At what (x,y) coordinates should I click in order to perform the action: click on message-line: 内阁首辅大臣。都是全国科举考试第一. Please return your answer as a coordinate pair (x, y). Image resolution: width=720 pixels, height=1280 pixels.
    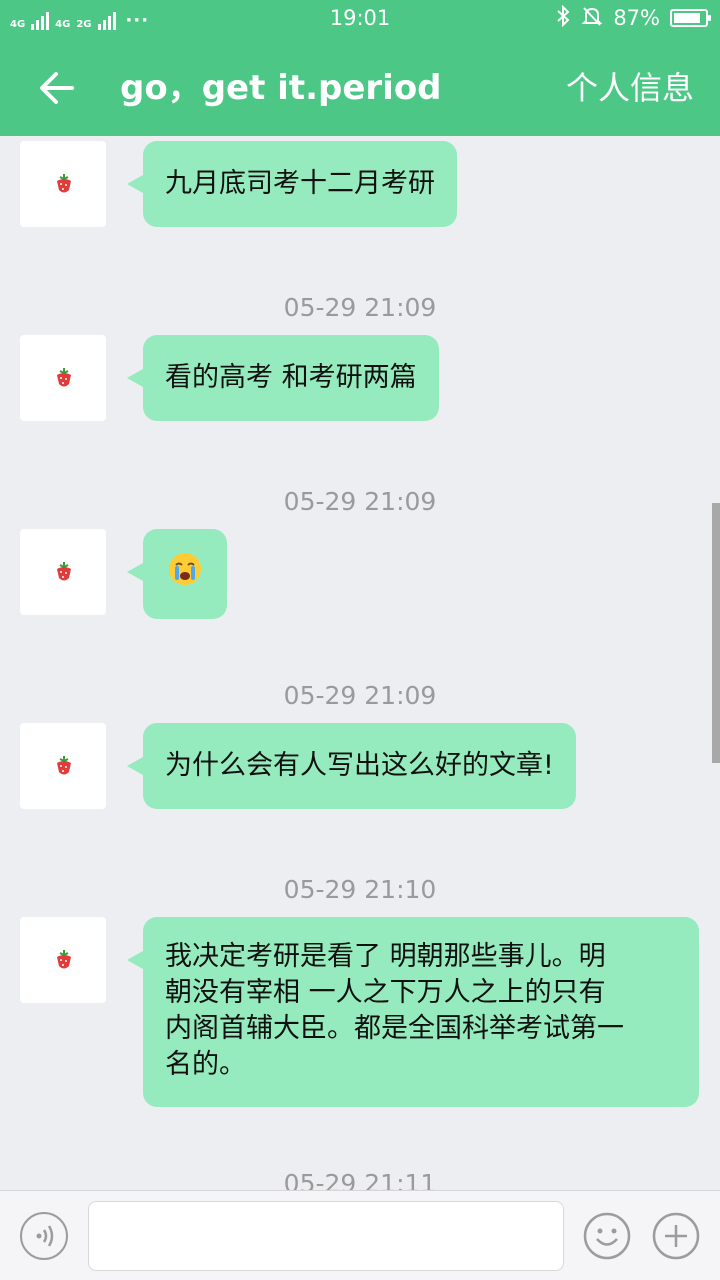
    Looking at the image, I should click on (394, 1028).